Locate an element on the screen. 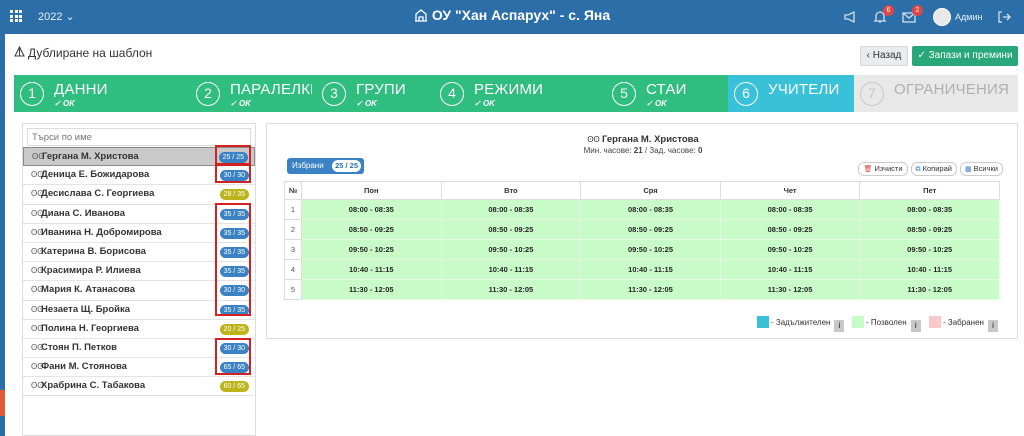 The height and width of the screenshot is (436, 1024). step-teachers: 6 УЧИТЕЛИ is located at coordinates (791, 93).